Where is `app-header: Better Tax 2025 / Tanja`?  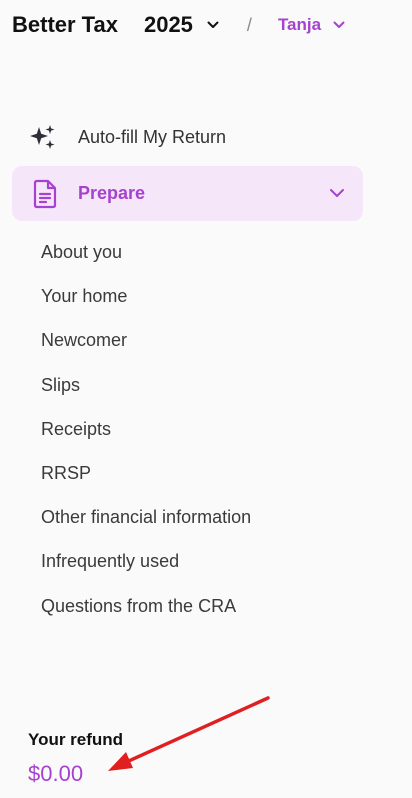 app-header: Better Tax 2025 / Tanja is located at coordinates (178, 25).